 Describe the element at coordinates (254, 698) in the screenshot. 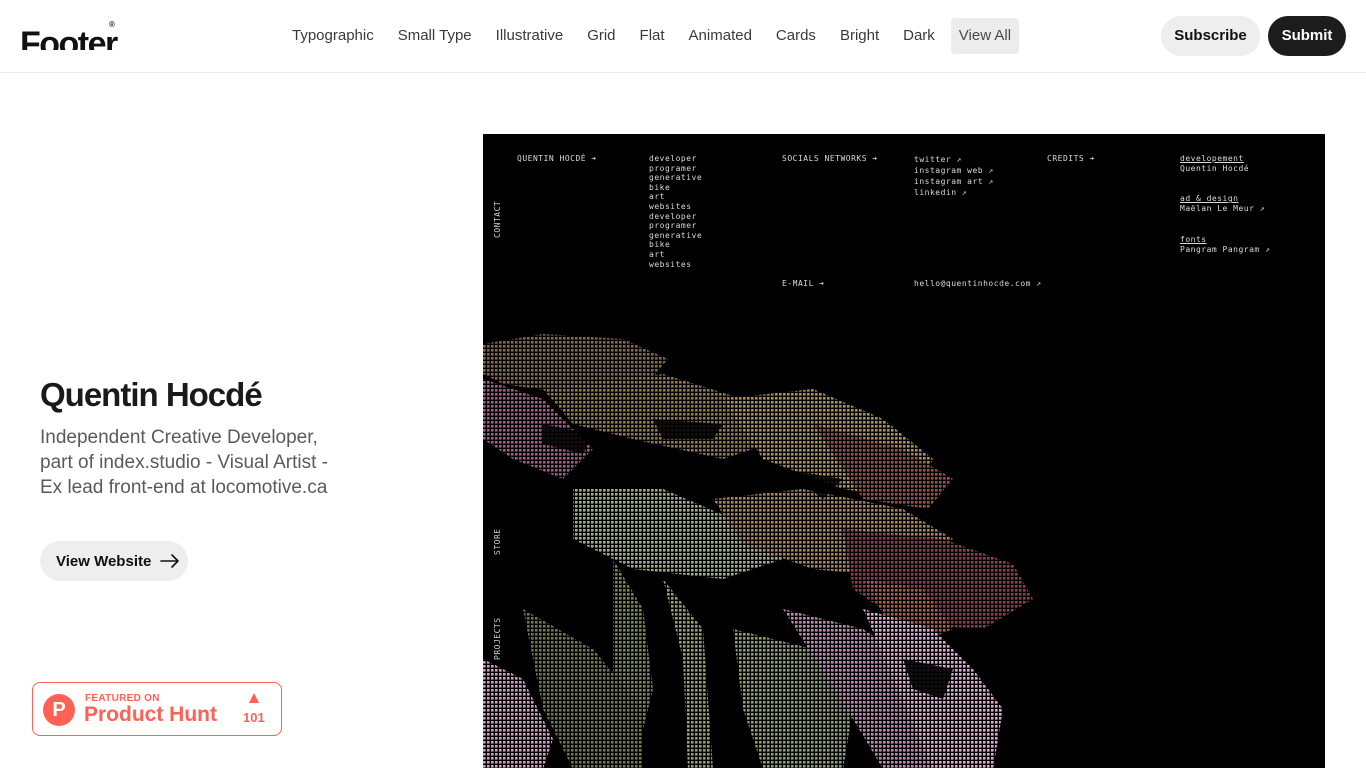

I see `upvote-triangle-icon` at that location.